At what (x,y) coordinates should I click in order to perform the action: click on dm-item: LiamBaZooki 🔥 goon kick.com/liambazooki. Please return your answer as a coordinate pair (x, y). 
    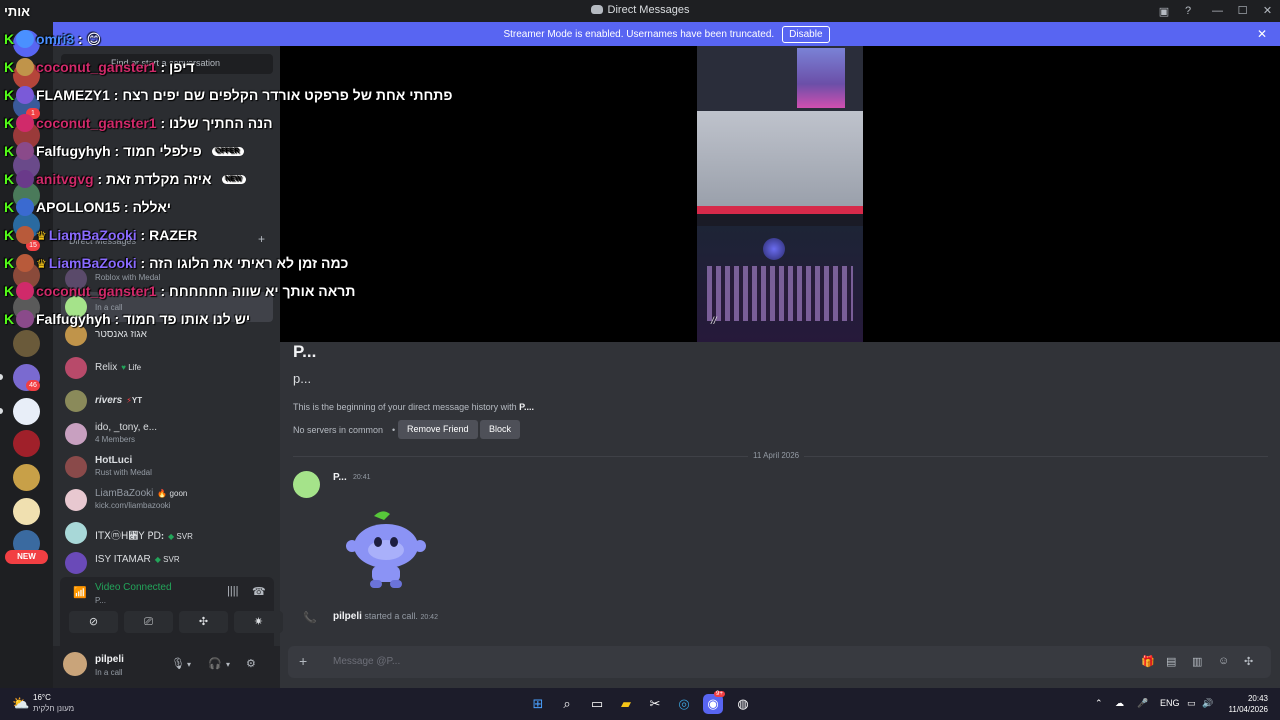
    Looking at the image, I should click on (167, 500).